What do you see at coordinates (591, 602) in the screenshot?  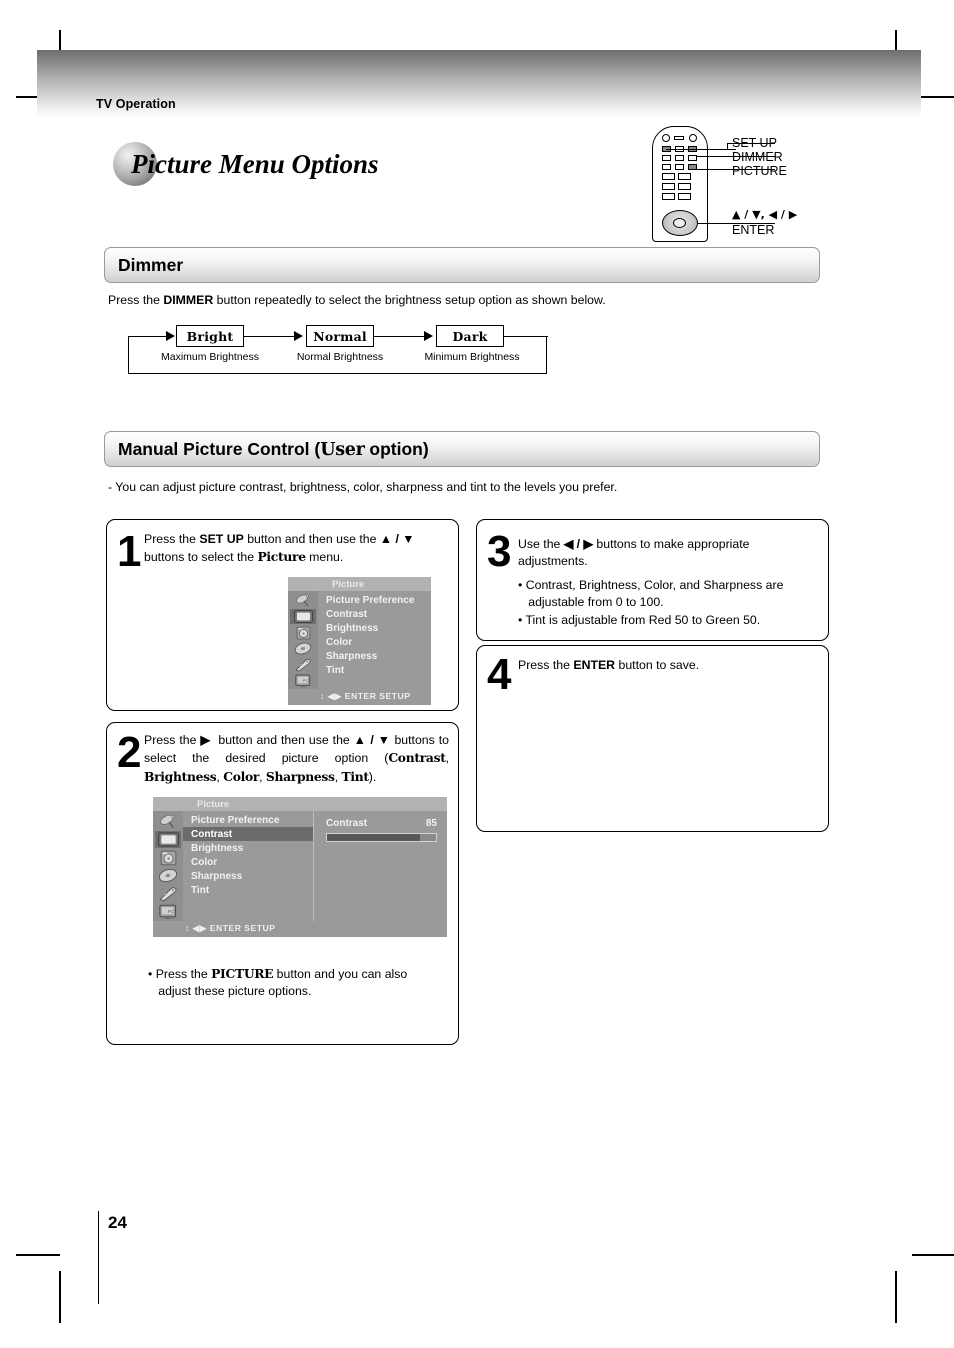 I see `step-3-bullet-1b: adjustable from 0 to 100.` at bounding box center [591, 602].